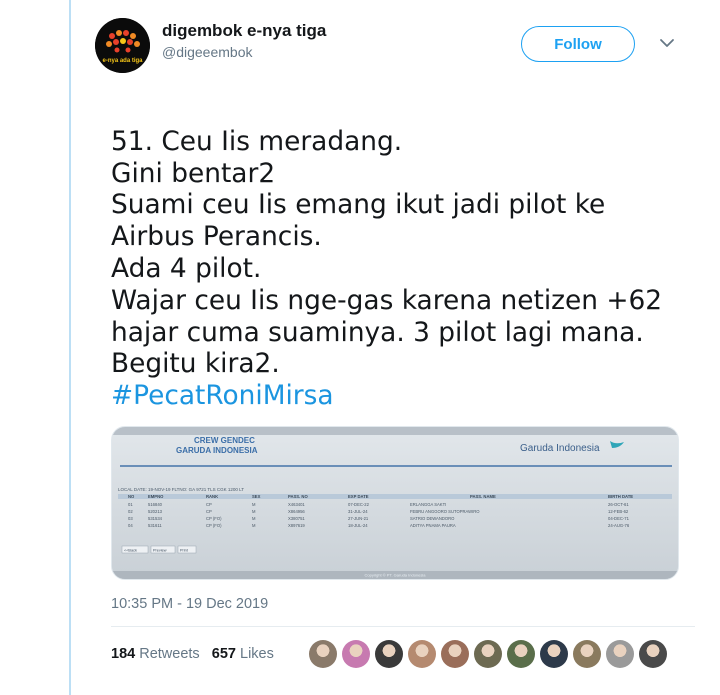 The height and width of the screenshot is (695, 720). What do you see at coordinates (130, 551) in the screenshot?
I see `media-back-button-label: <<Back` at bounding box center [130, 551].